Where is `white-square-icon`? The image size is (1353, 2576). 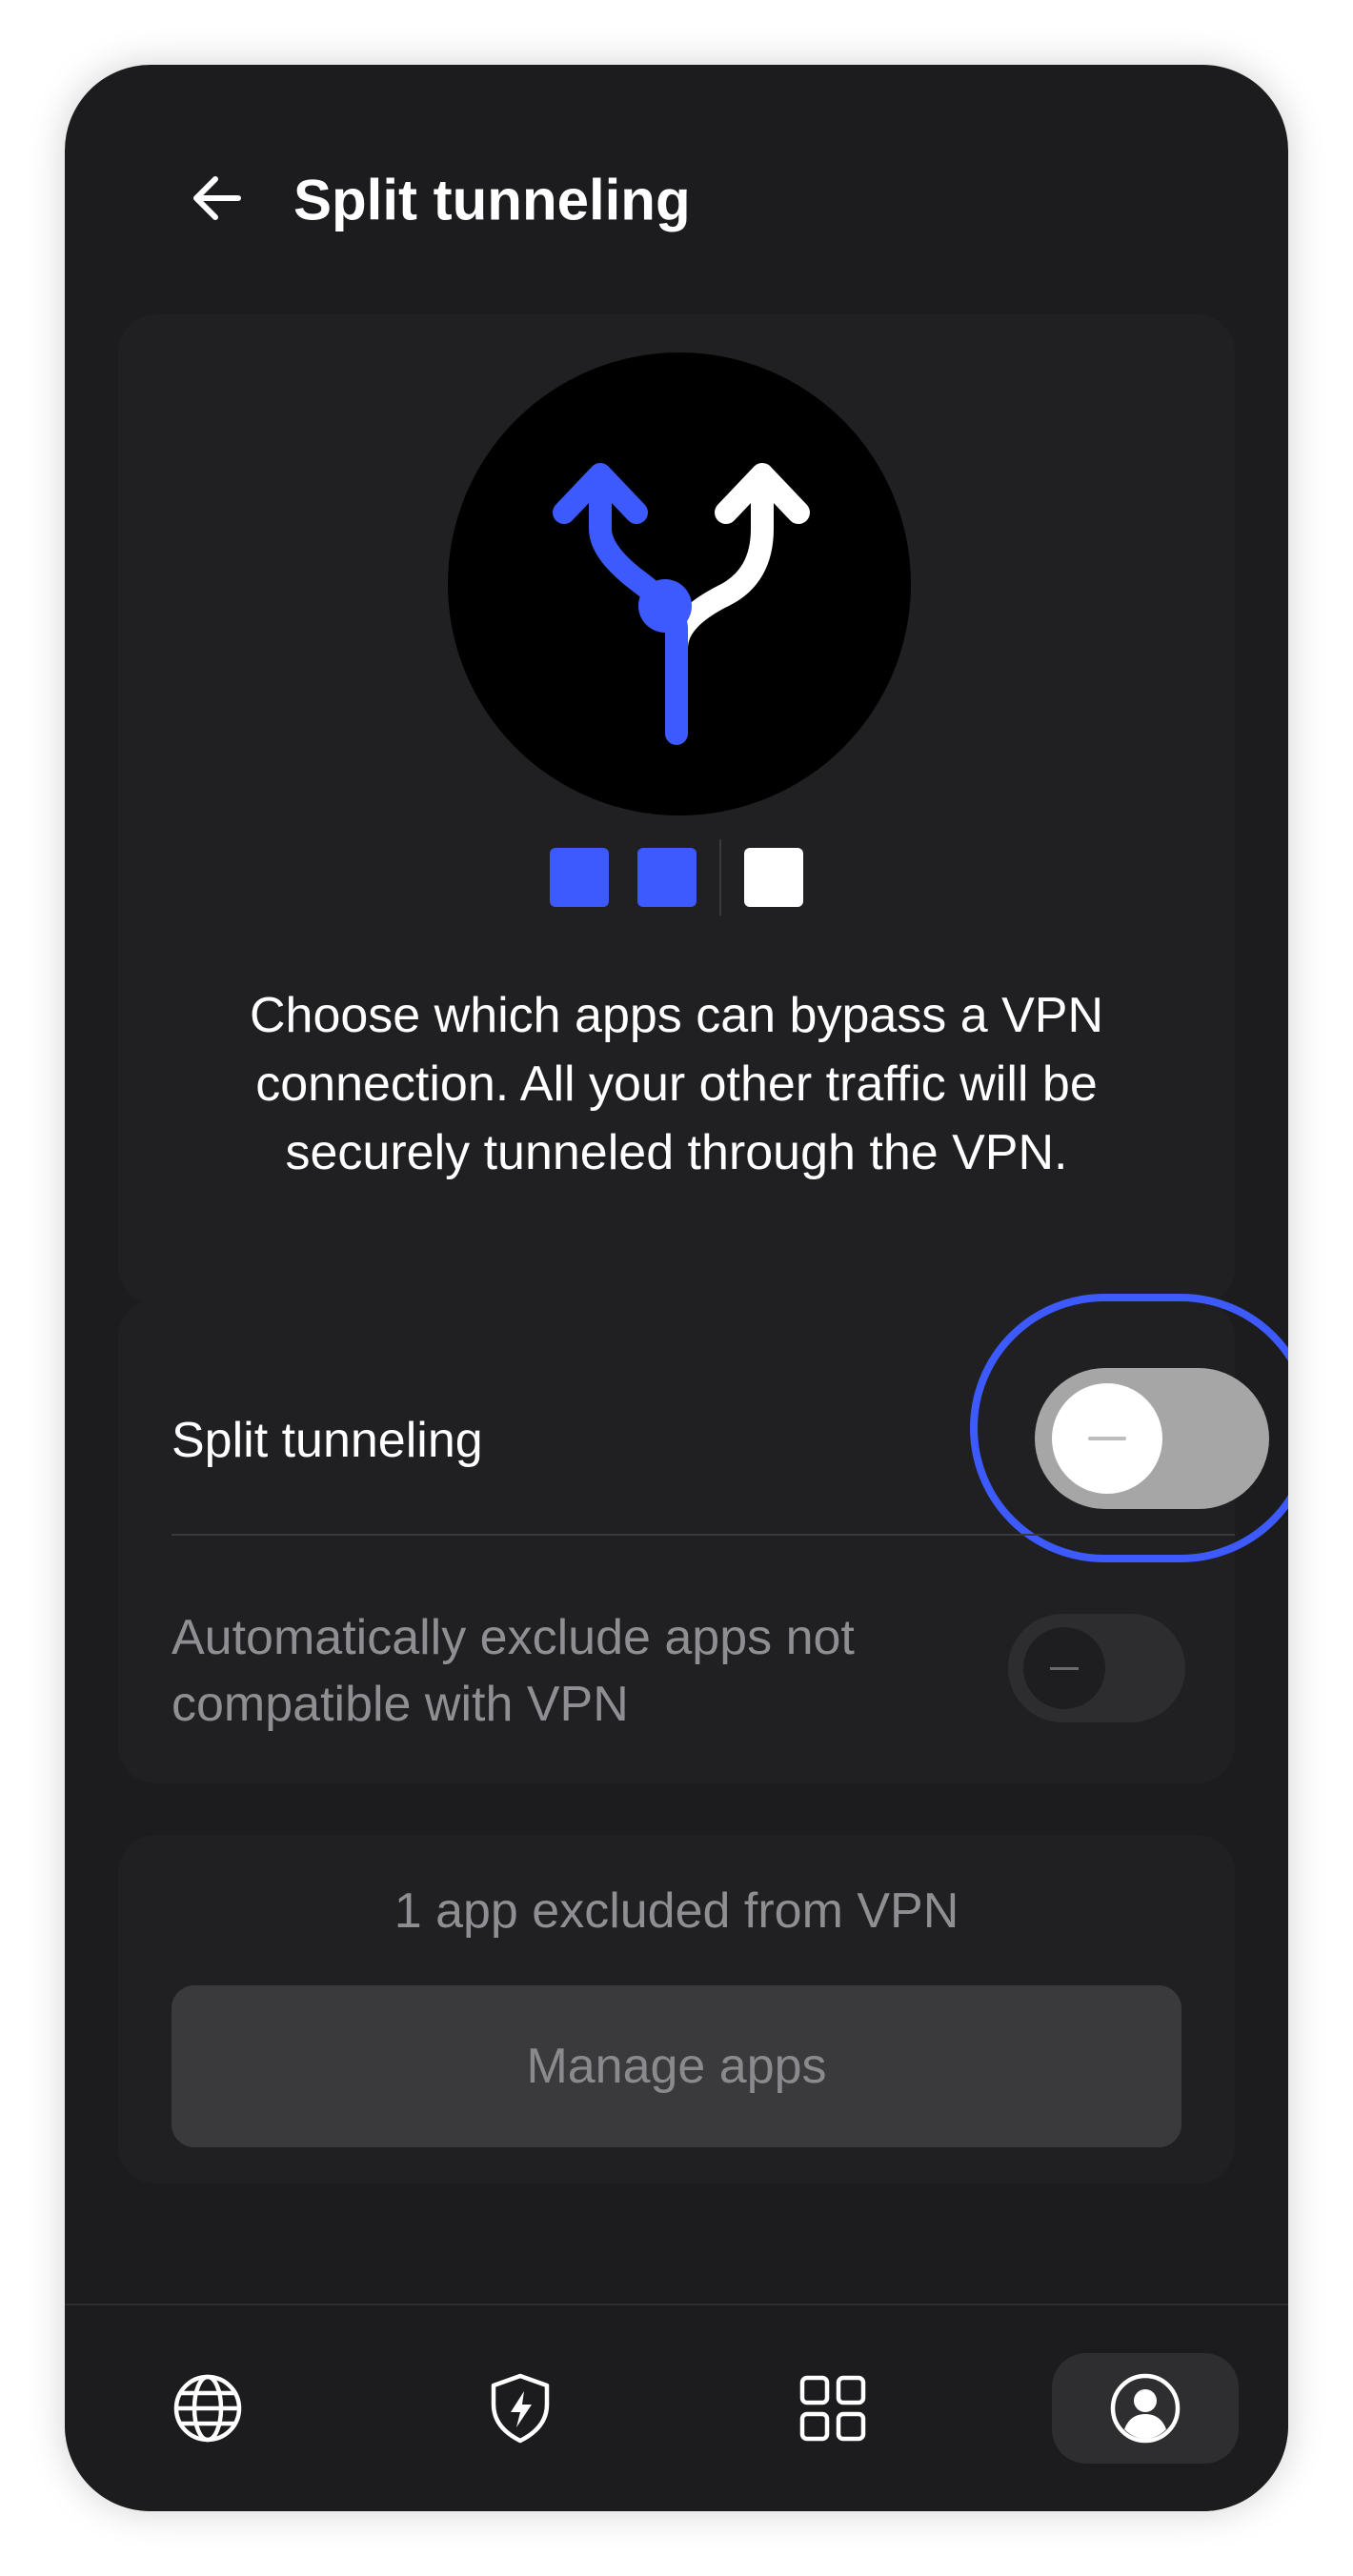 white-square-icon is located at coordinates (773, 878).